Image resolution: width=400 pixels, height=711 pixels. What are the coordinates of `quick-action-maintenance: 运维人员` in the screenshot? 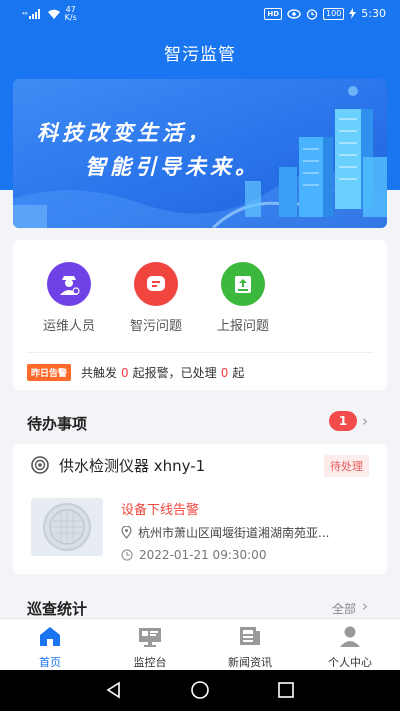 It's located at (69, 298).